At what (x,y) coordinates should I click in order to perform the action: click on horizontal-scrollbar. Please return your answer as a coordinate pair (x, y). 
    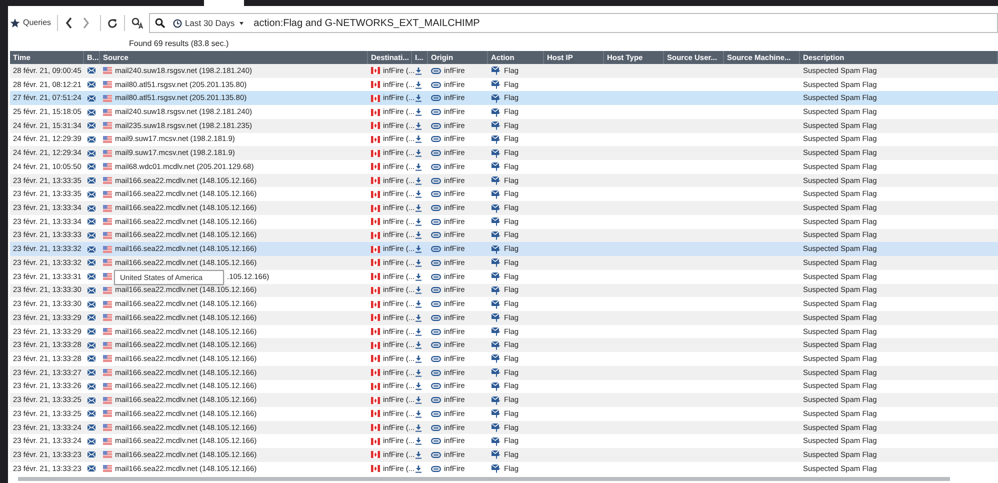
    Looking at the image, I should click on (484, 478).